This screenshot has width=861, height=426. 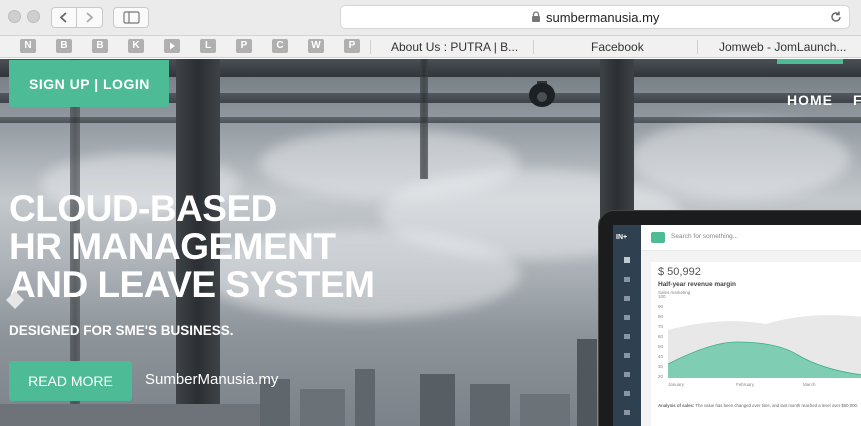 What do you see at coordinates (661, 336) in the screenshot?
I see `y-tick: 60` at bounding box center [661, 336].